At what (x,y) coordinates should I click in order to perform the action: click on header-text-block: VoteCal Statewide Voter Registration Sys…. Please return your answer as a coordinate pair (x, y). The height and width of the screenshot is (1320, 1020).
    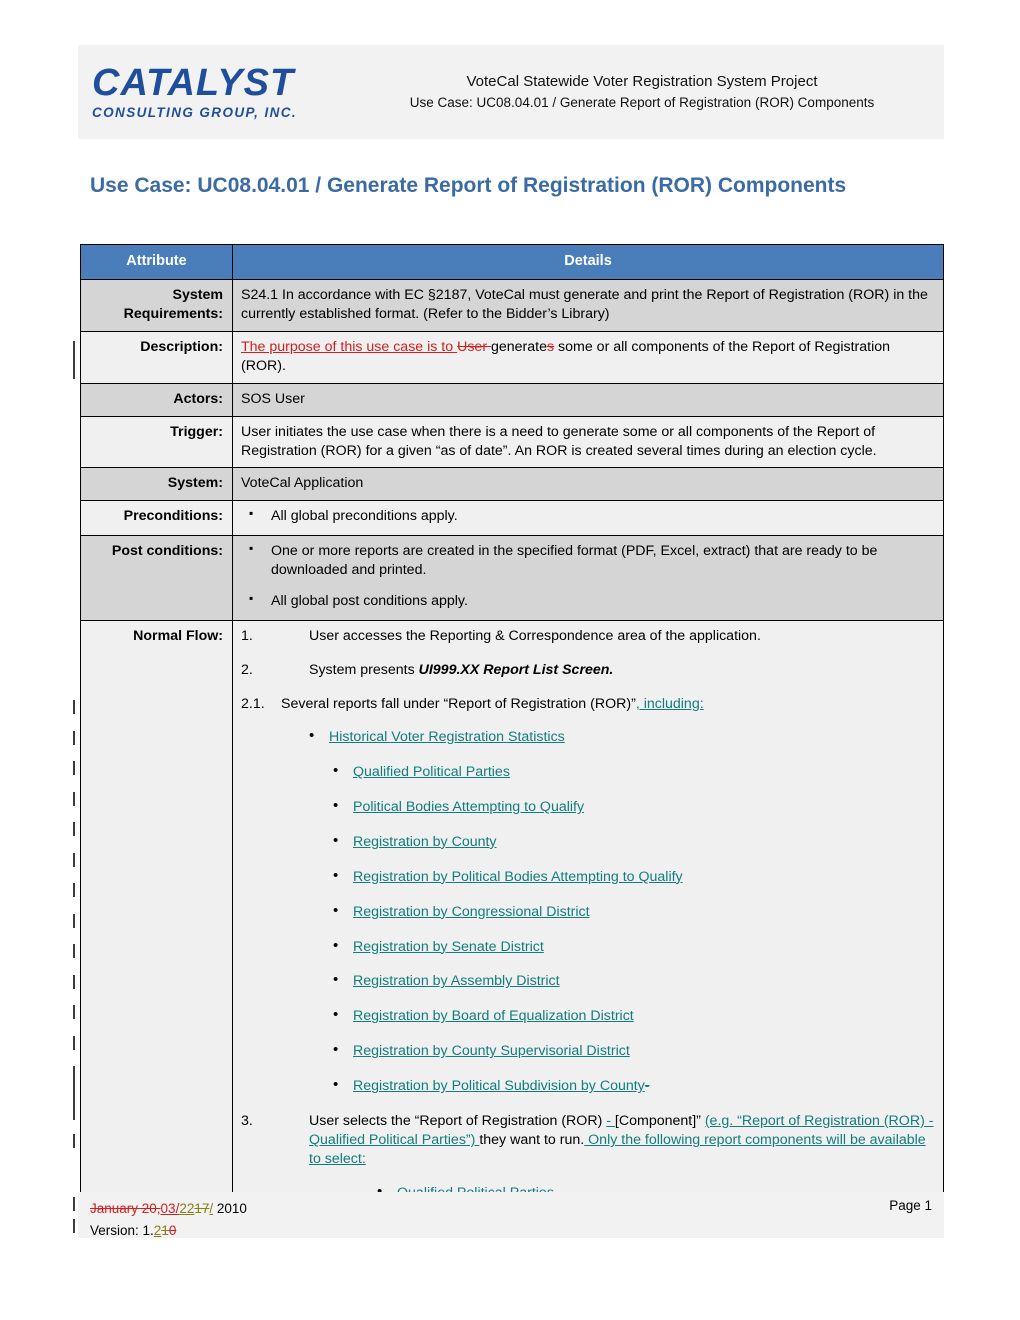
    Looking at the image, I should click on (646, 91).